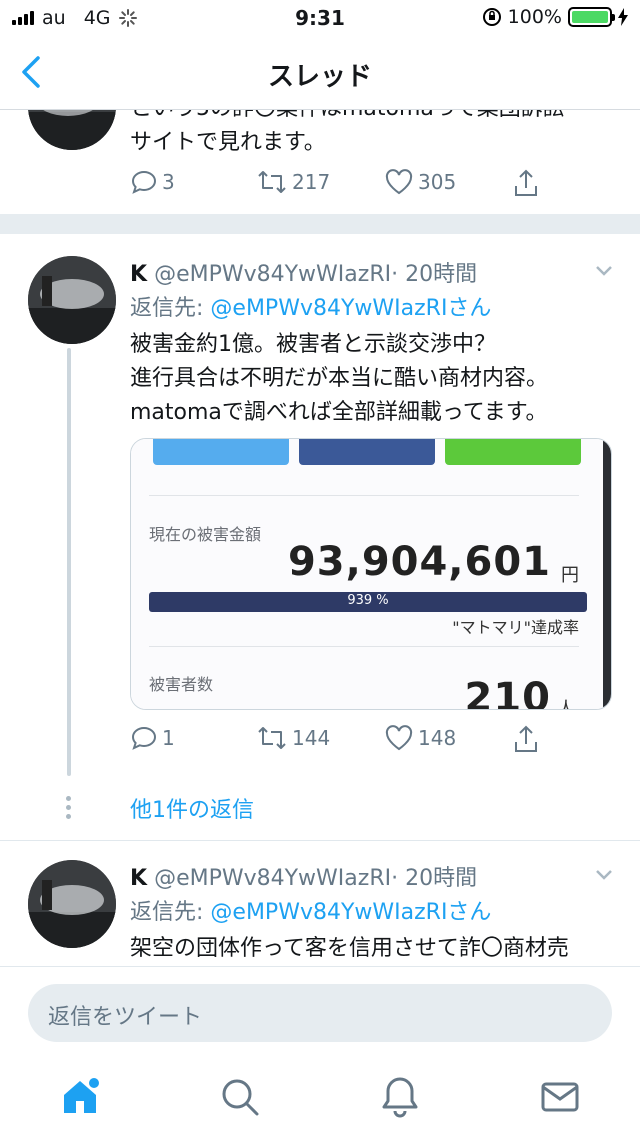 This screenshot has height=1138, width=640. I want to click on show-more-replies-link: 他1件の返信, so click(192, 808).